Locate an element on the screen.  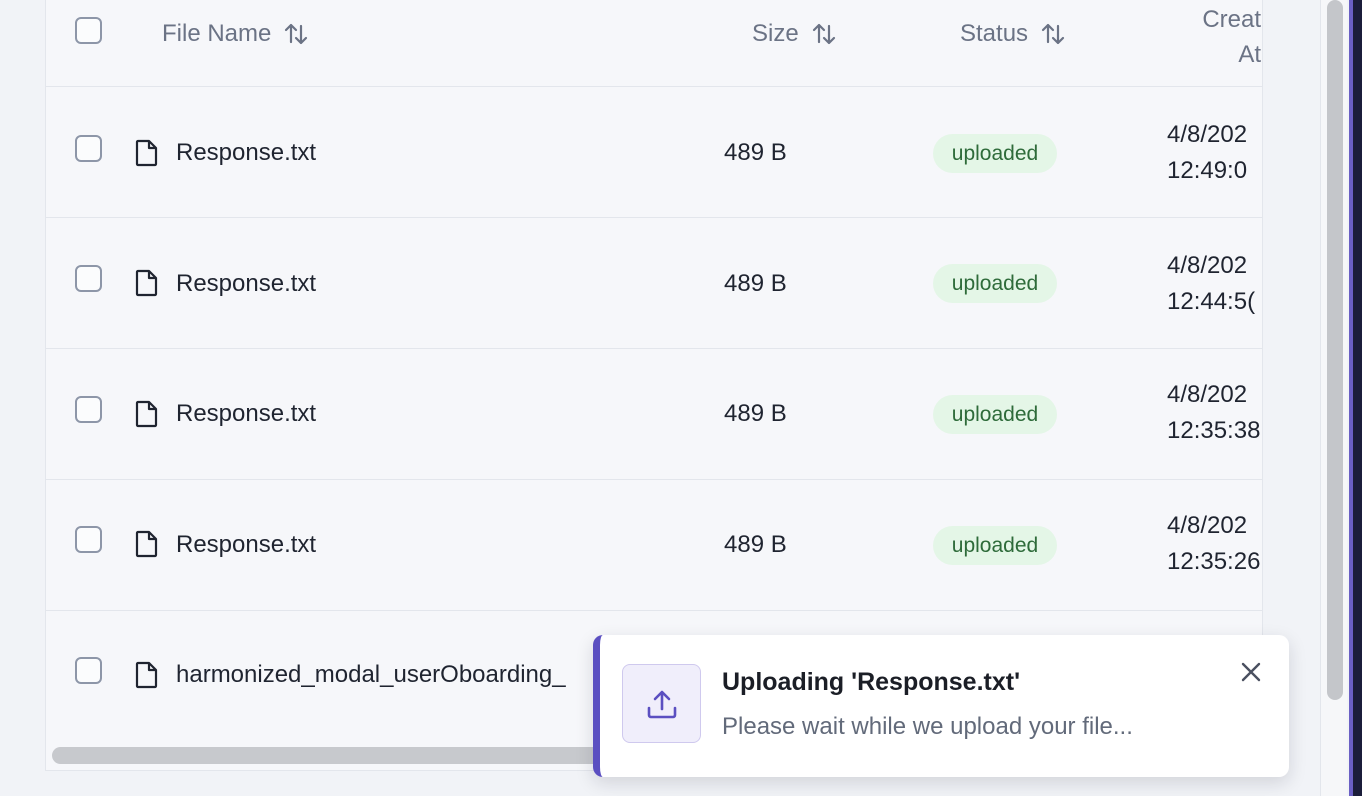
toast-icon-container is located at coordinates (661, 703).